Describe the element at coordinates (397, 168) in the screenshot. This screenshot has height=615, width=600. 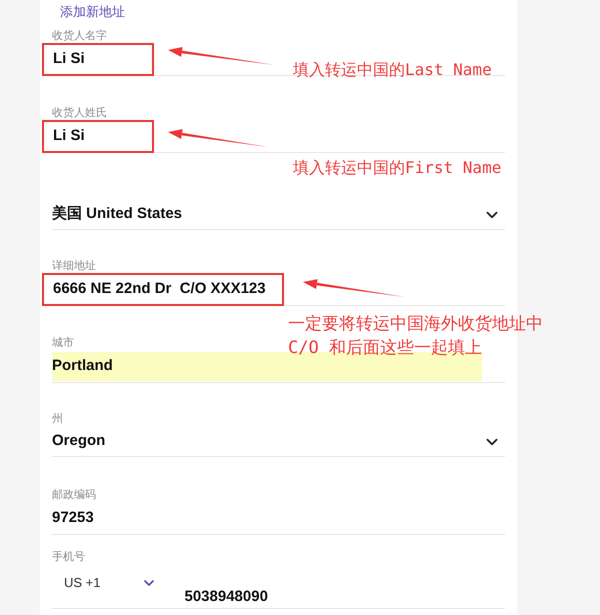
I see `annotation-text: 填入转运中国的First Name` at that location.